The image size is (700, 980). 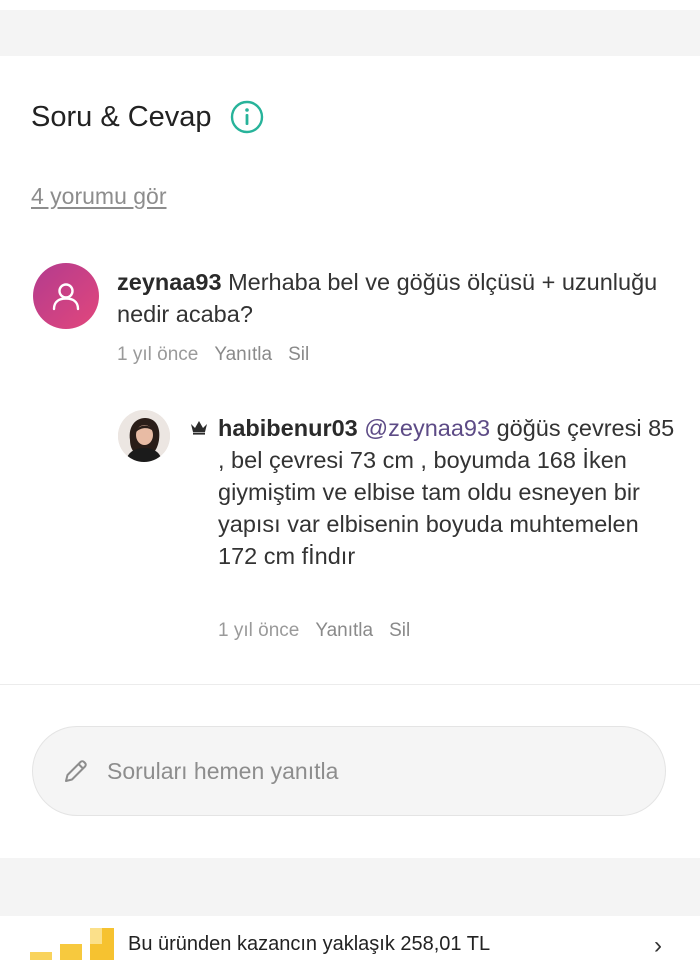 What do you see at coordinates (223, 770) in the screenshot?
I see `answer-input-placeholder: Soruları hemen yanıtla` at bounding box center [223, 770].